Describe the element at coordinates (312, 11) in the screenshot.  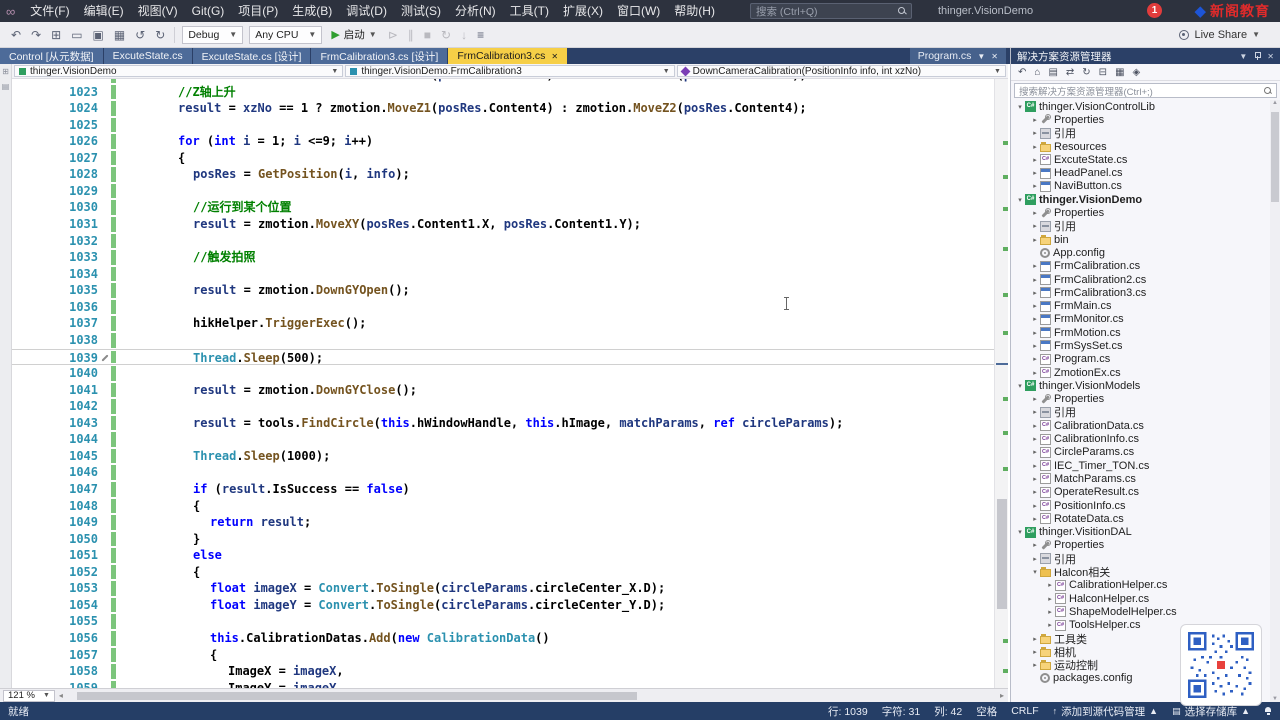
I see `menu-build: 生成(B)` at that location.